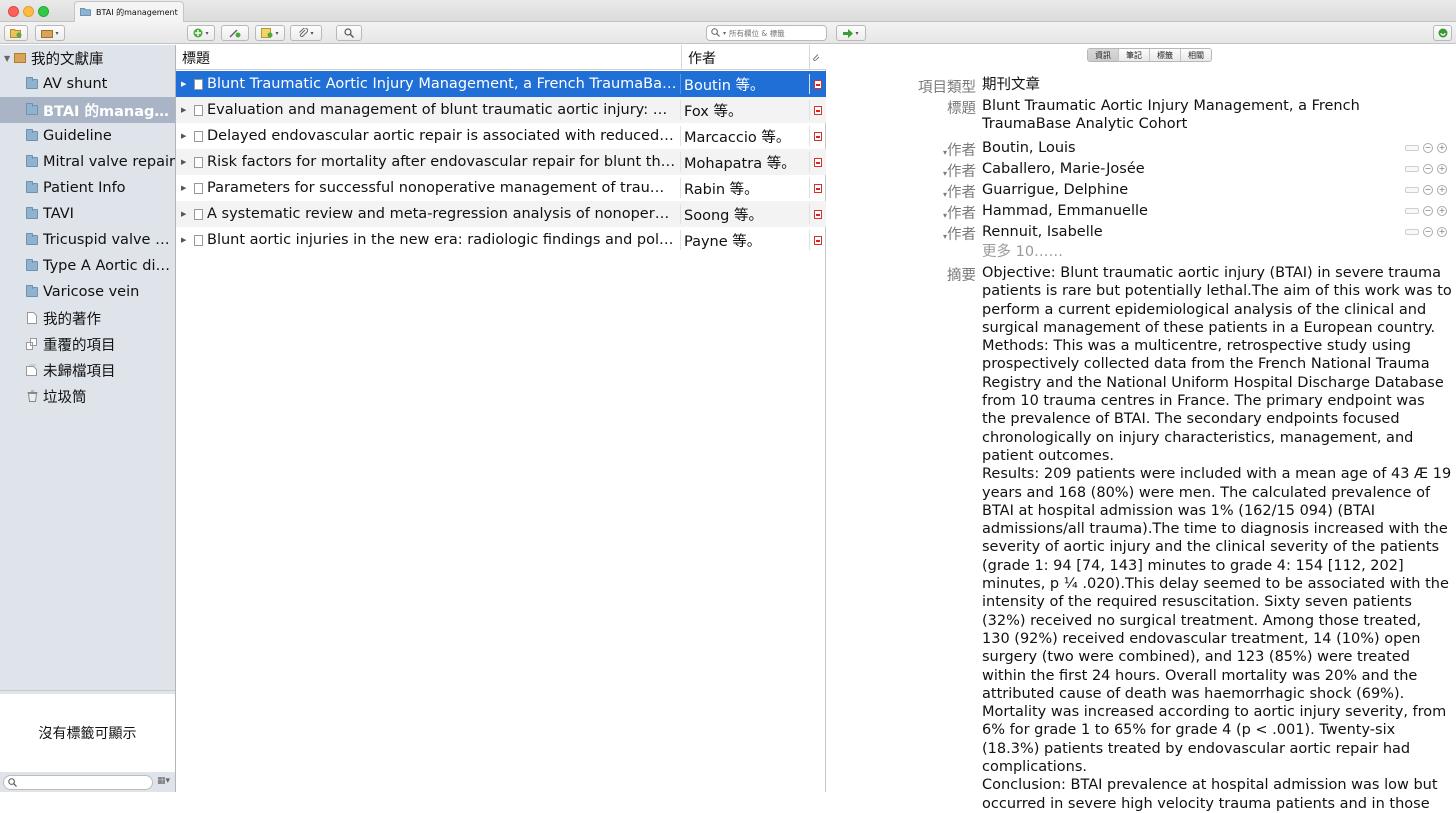 Image resolution: width=1456 pixels, height=813 pixels. I want to click on sidebar-item-collection: Patient Info, so click(87, 188).